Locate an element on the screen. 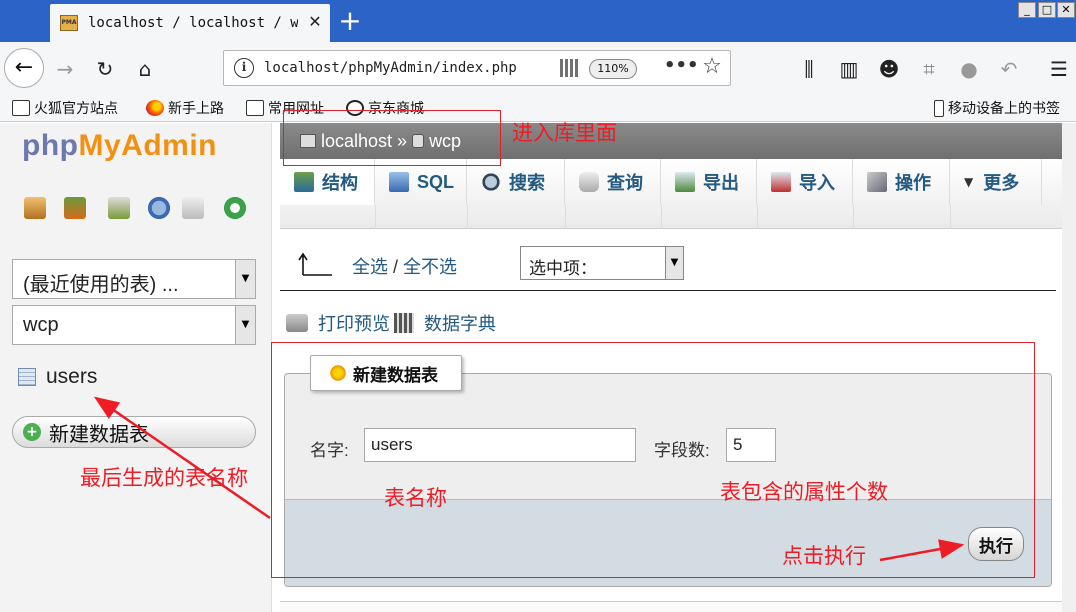  bookmark-label: 移动设备上的书签 is located at coordinates (1004, 109).